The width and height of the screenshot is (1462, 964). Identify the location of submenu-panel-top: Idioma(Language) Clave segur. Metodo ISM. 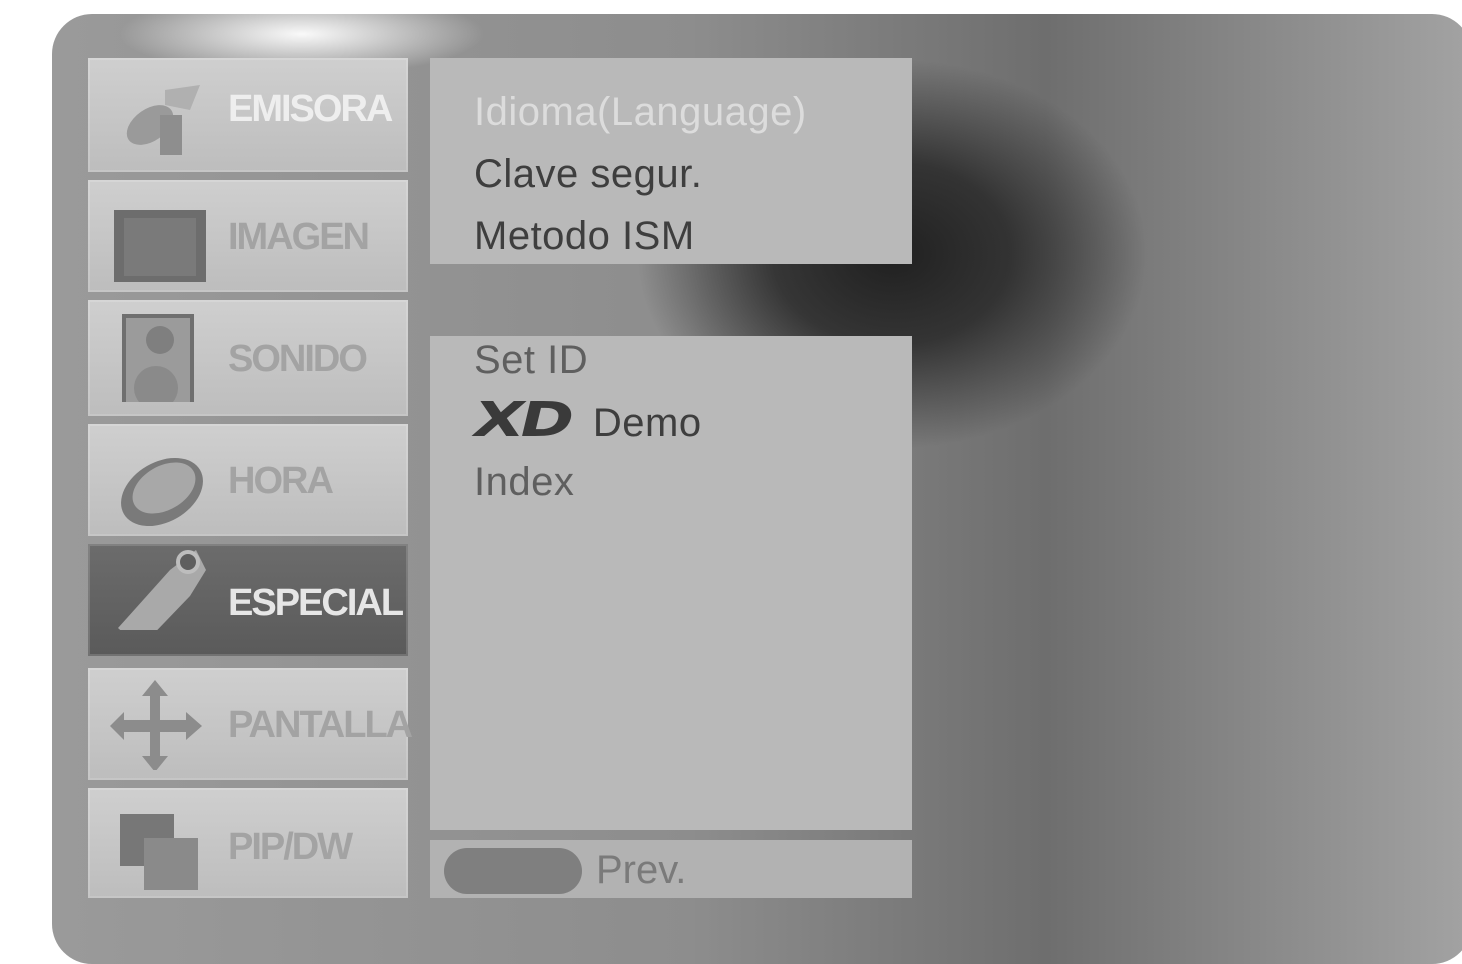
(671, 161).